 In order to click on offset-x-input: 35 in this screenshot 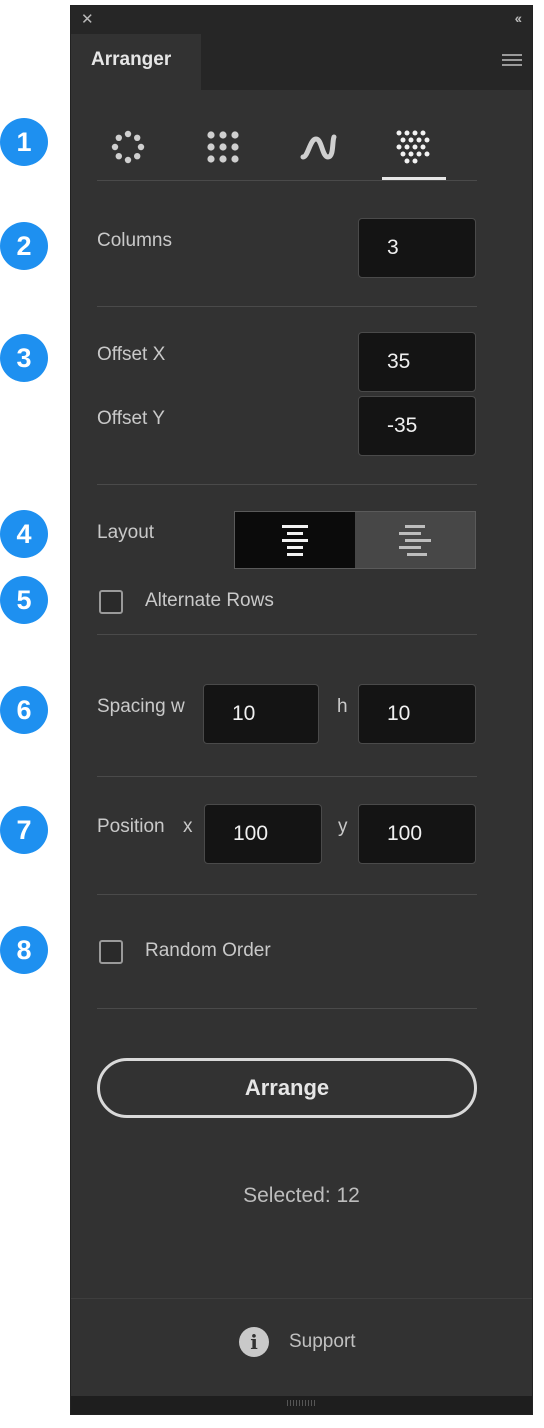, I will do `click(417, 362)`.